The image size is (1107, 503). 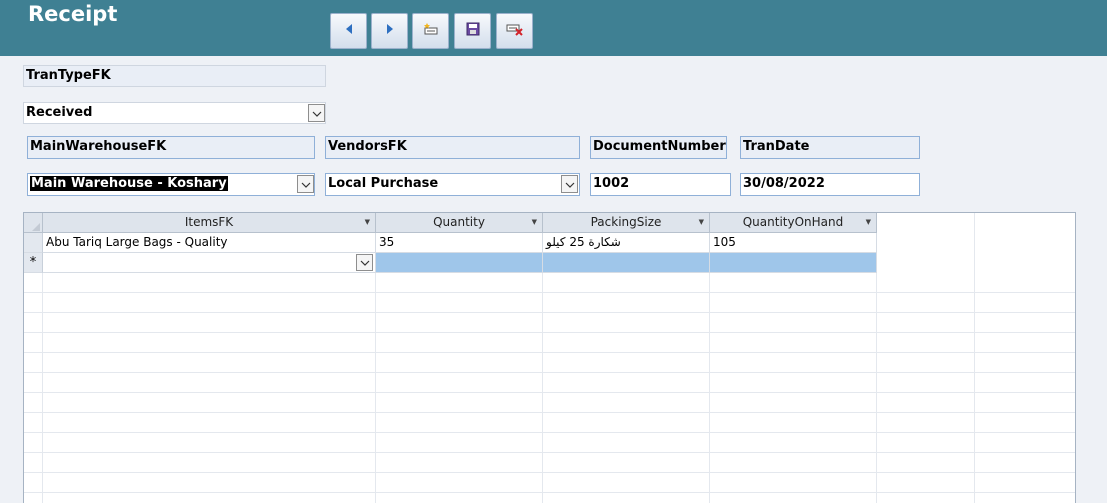 I want to click on column-header-label: Quantity, so click(x=459, y=222).